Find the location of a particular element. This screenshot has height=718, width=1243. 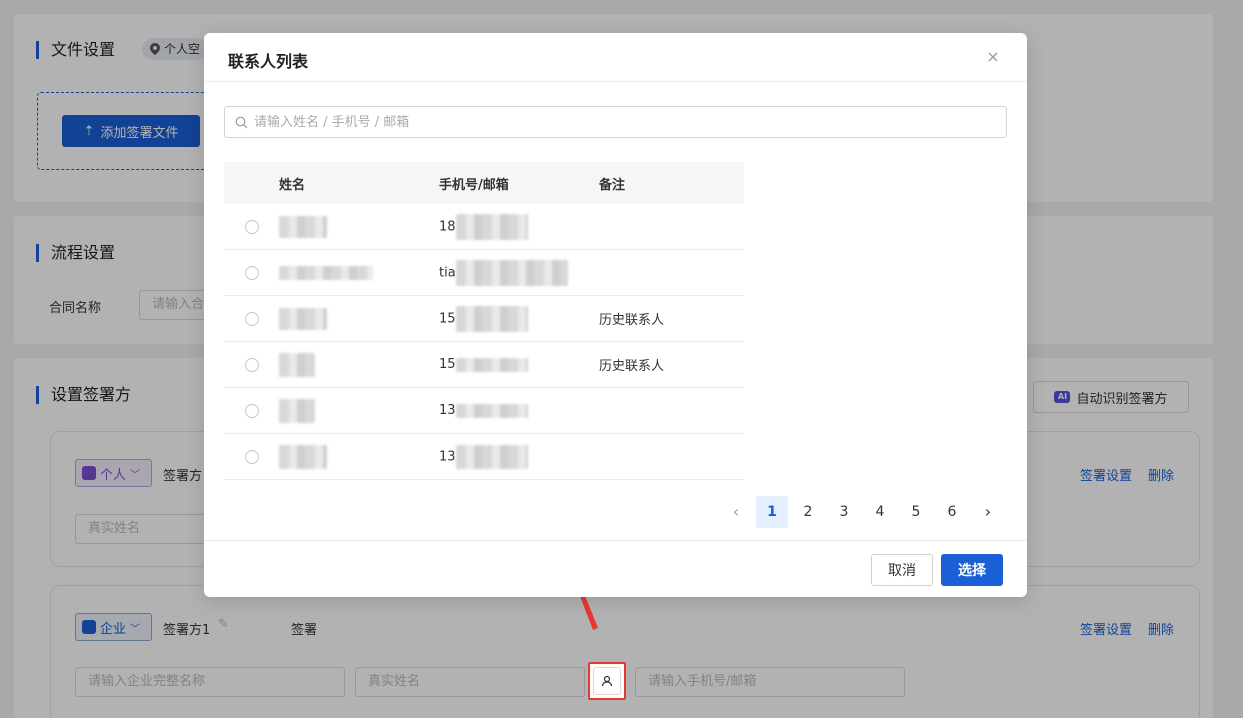

page-3-button: 3 is located at coordinates (844, 512).